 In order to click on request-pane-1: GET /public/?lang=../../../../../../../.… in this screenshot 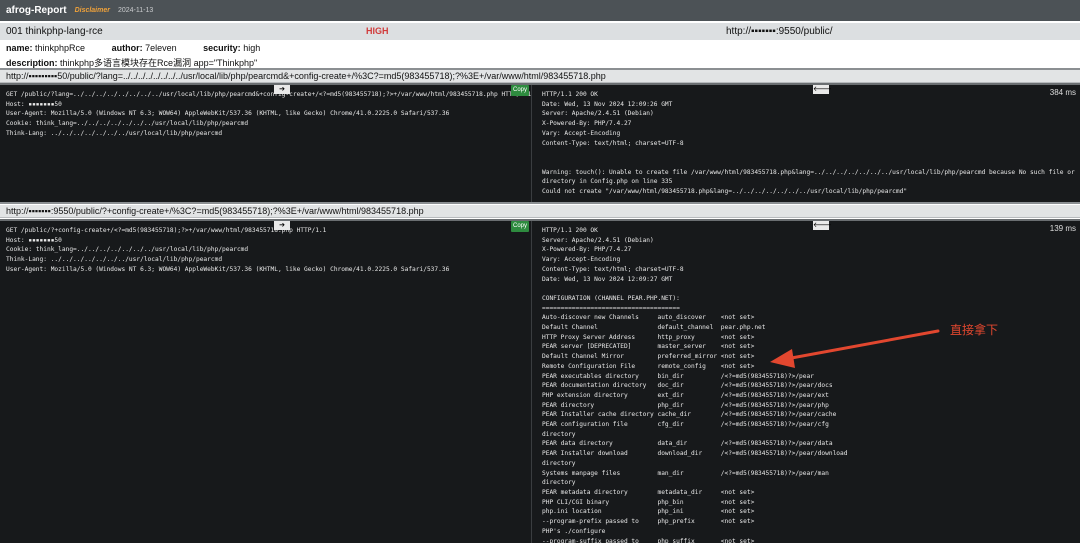, I will do `click(266, 143)`.